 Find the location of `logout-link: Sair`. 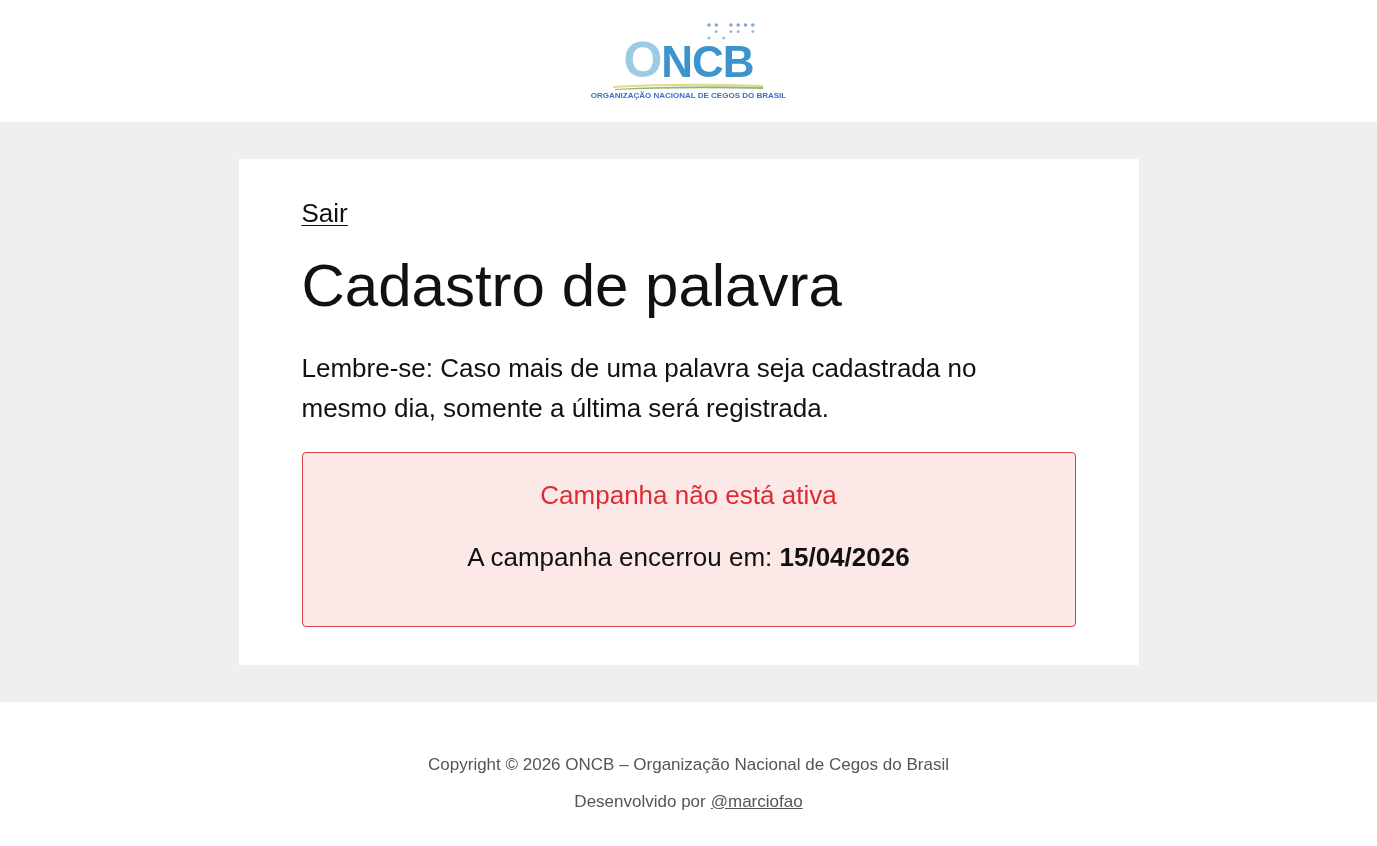

logout-link: Sair is located at coordinates (324, 213).